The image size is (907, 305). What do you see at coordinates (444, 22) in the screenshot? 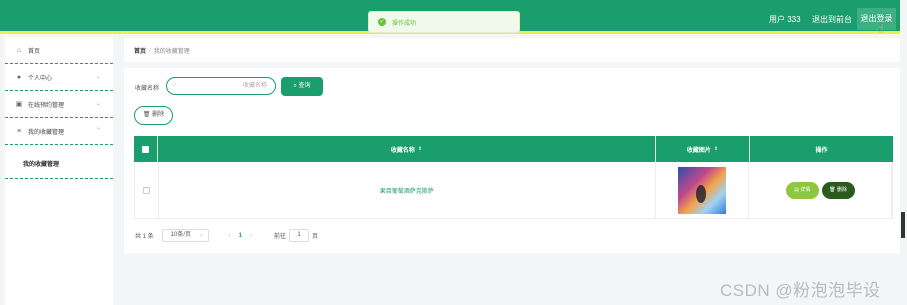
I see `success-toast: ✓ 操作成功` at bounding box center [444, 22].